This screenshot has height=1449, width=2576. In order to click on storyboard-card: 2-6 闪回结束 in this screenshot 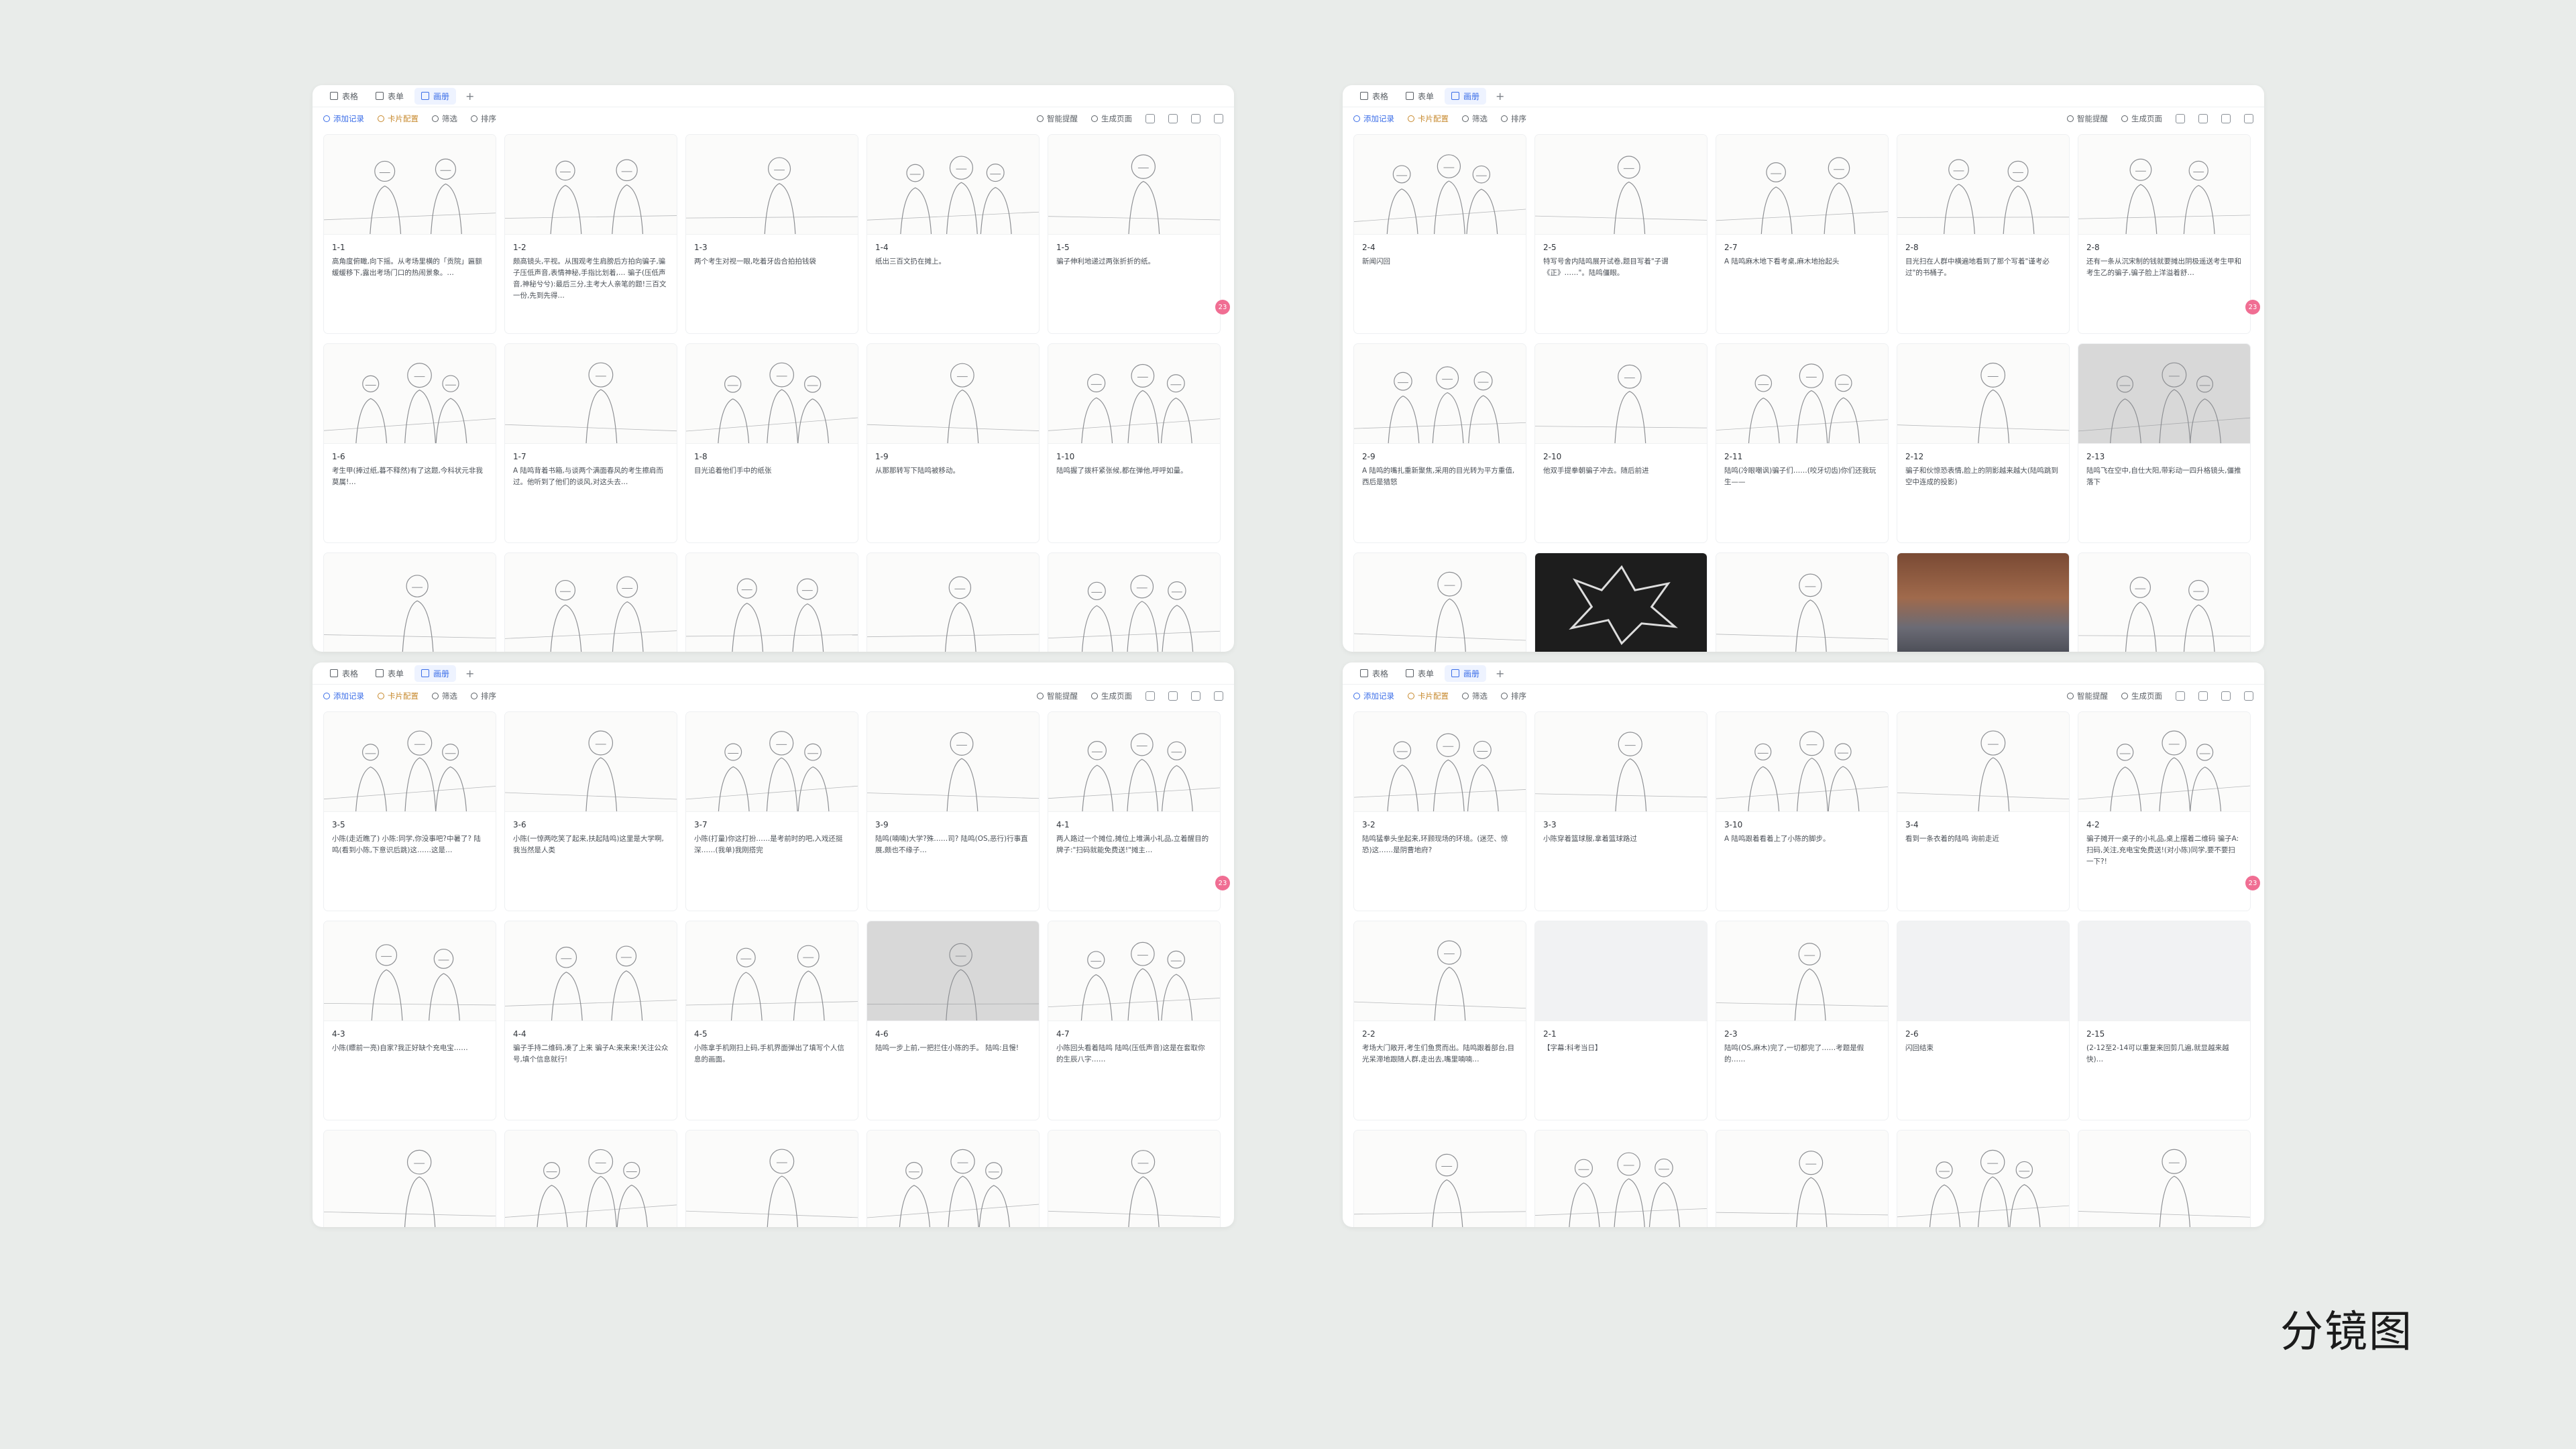, I will do `click(1983, 1021)`.